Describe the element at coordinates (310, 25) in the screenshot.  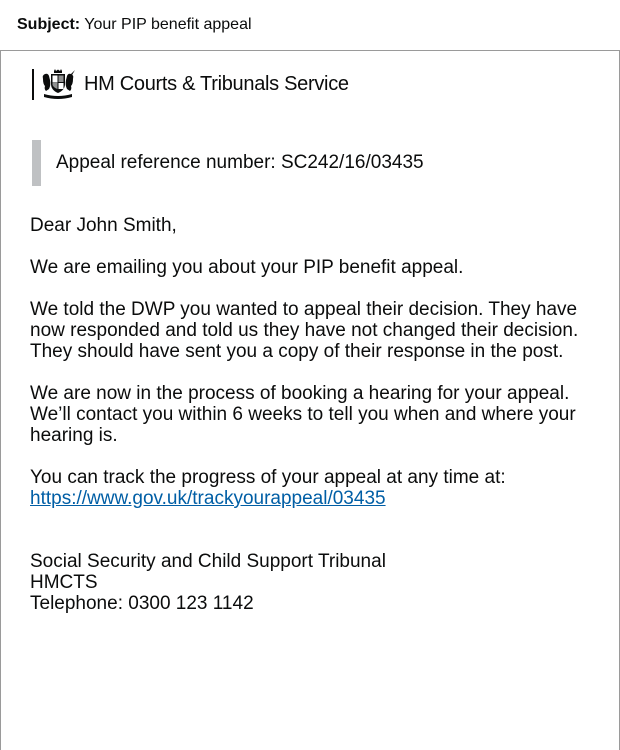
I see `email-subject: Subject: Your PIP benefit appeal` at that location.